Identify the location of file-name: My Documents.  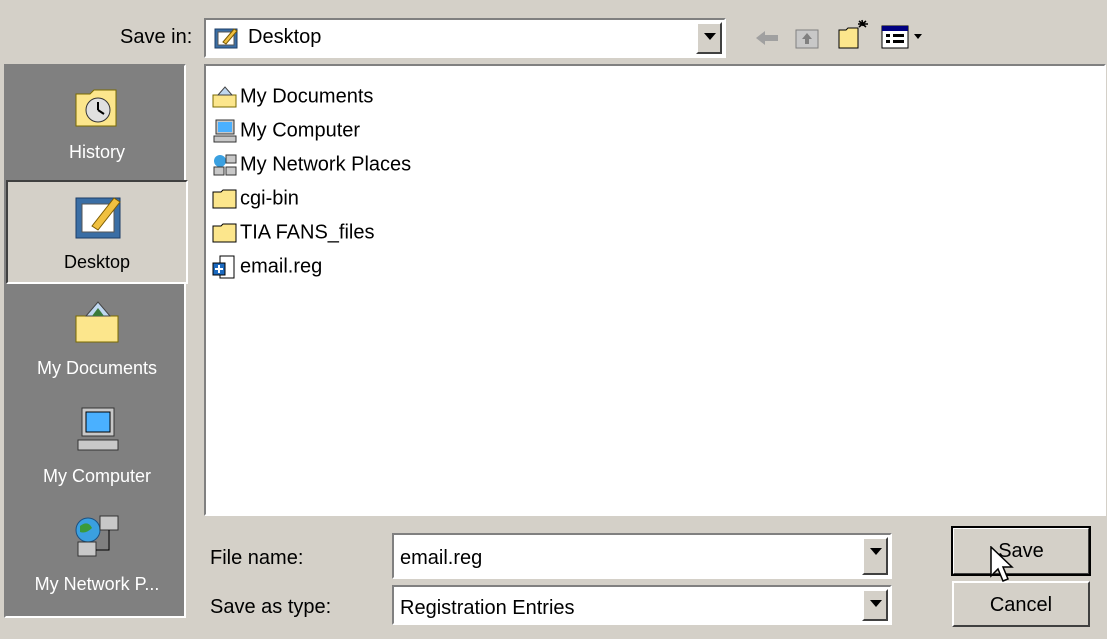
(307, 96).